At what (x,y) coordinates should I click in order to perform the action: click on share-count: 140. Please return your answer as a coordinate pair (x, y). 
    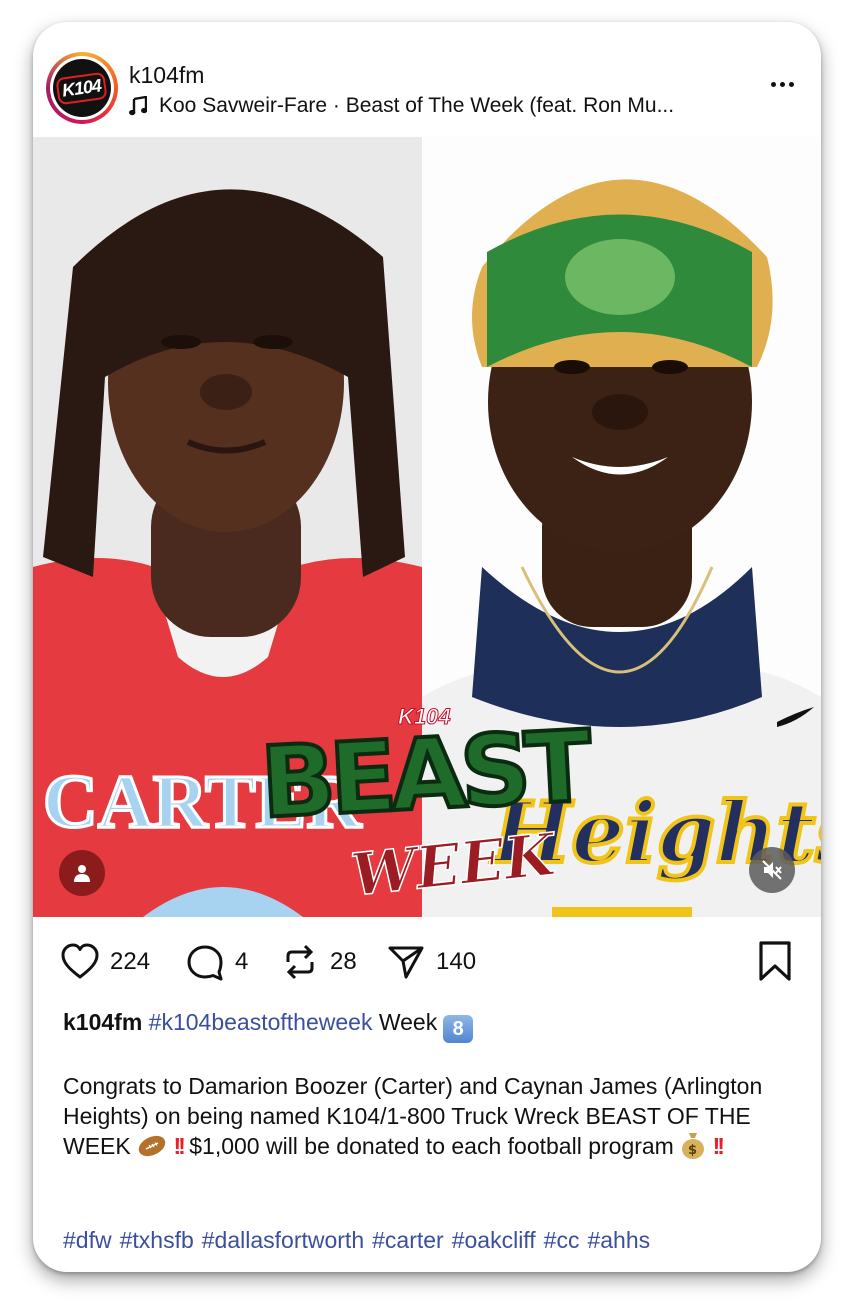
    Looking at the image, I should click on (456, 961).